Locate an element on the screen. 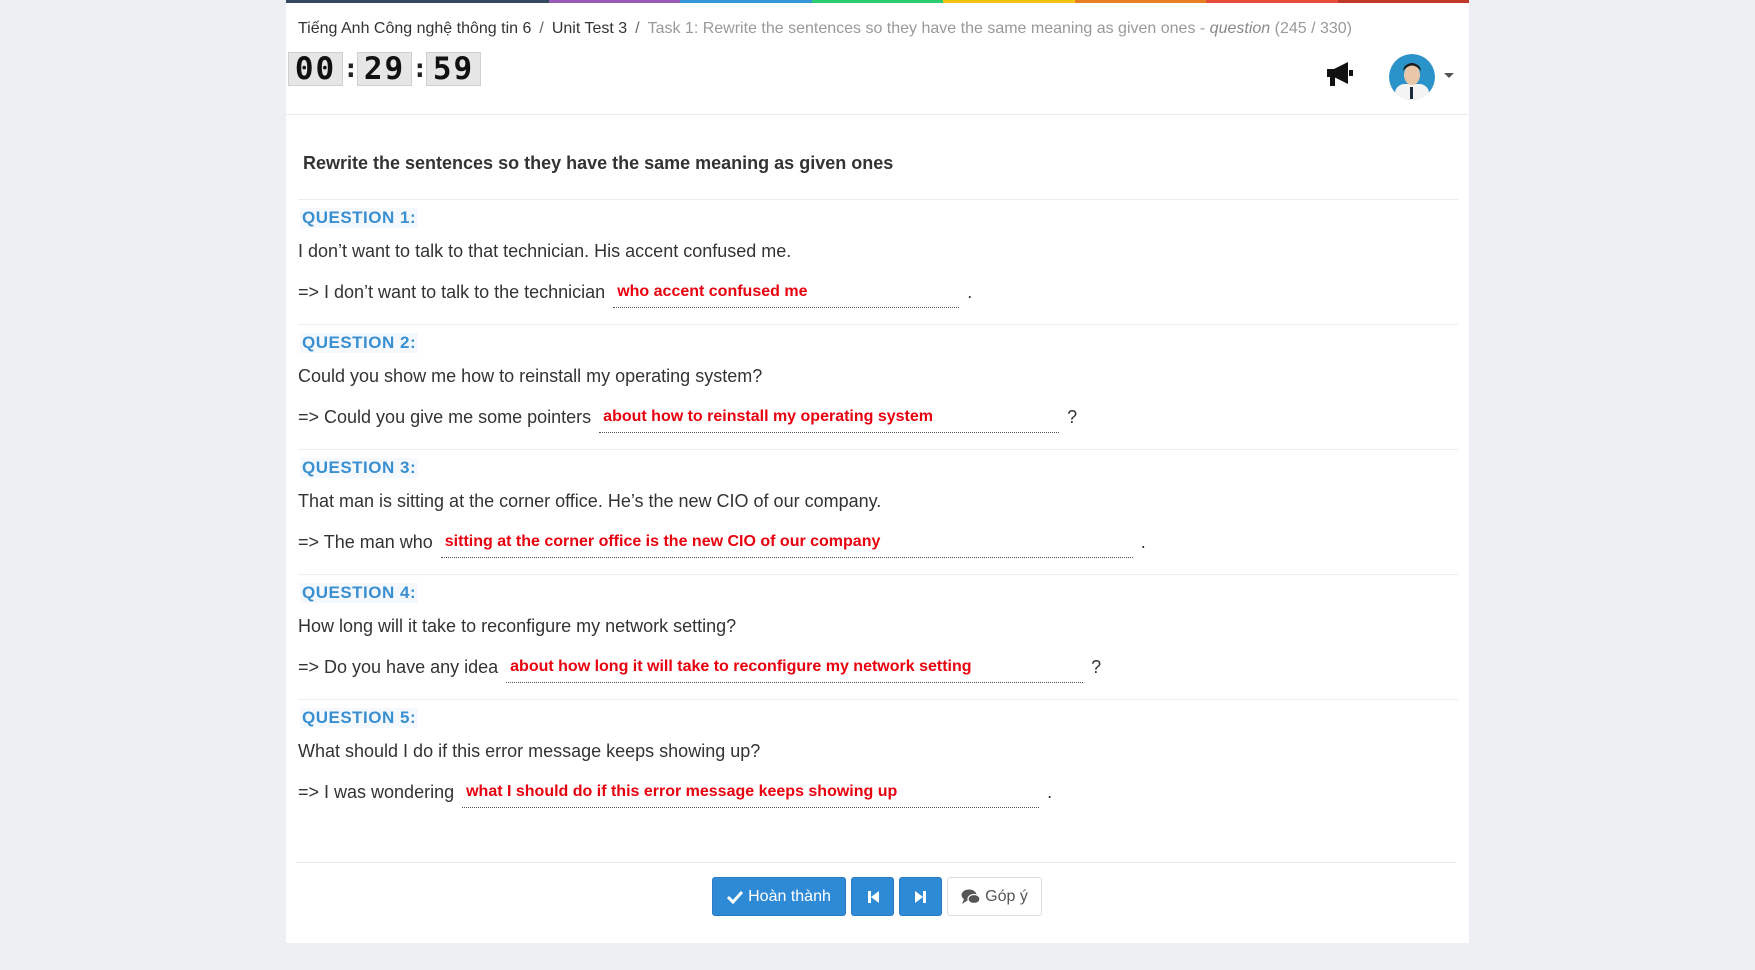  countdown-timer: 00 : 29 : 59 is located at coordinates (384, 69).